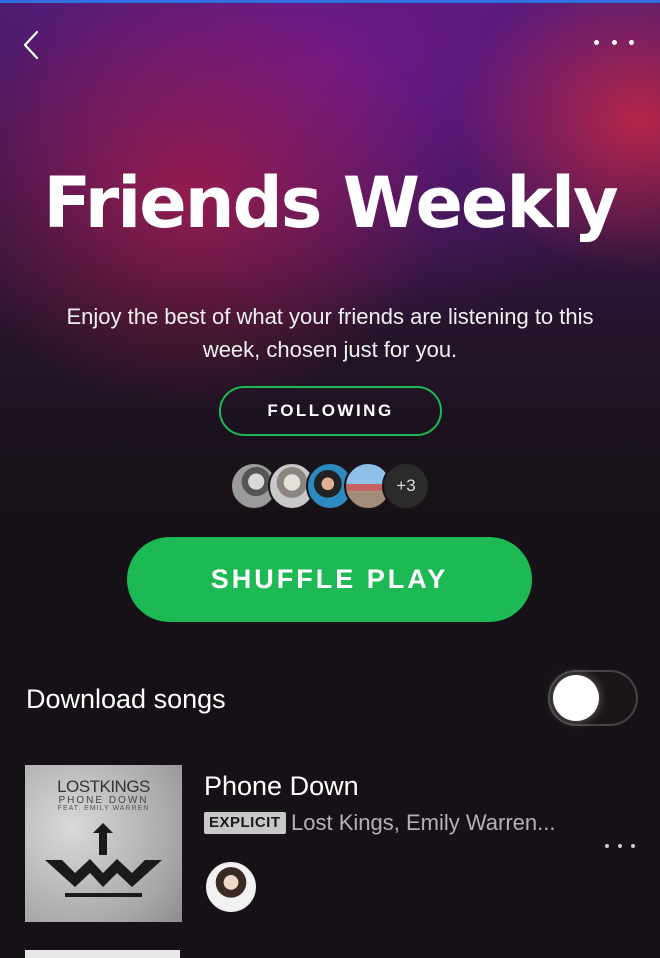 The image size is (660, 958). Describe the element at coordinates (103, 860) in the screenshot. I see `crown-logo-icon` at that location.